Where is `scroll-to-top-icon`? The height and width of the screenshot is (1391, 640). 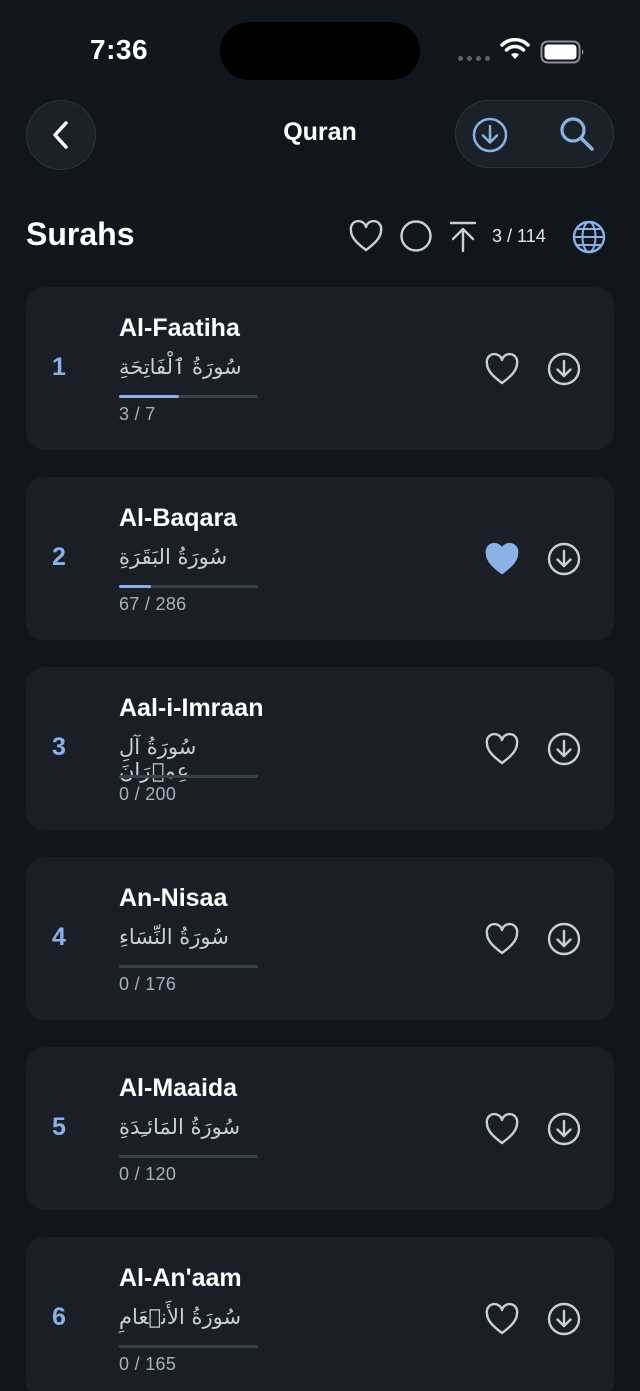 scroll-to-top-icon is located at coordinates (463, 236).